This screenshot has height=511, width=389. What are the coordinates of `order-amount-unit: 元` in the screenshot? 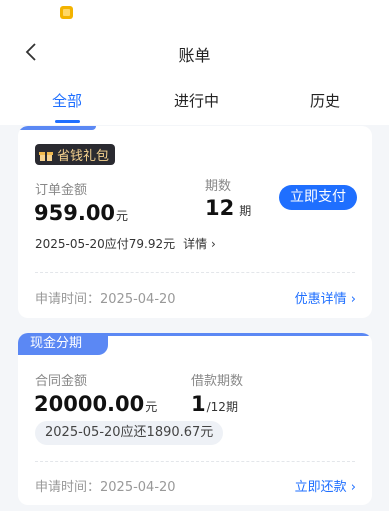 It's located at (122, 216).